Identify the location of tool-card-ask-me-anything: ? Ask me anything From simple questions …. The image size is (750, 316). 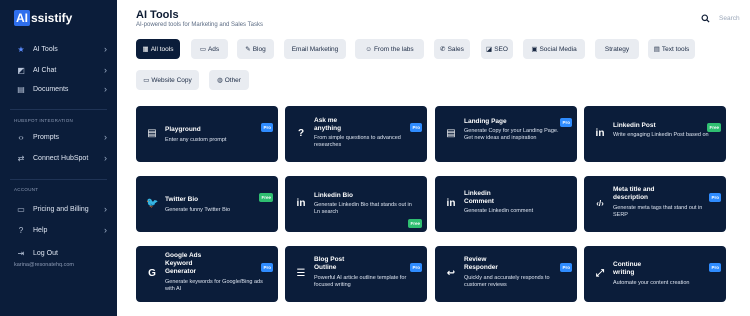
(356, 134).